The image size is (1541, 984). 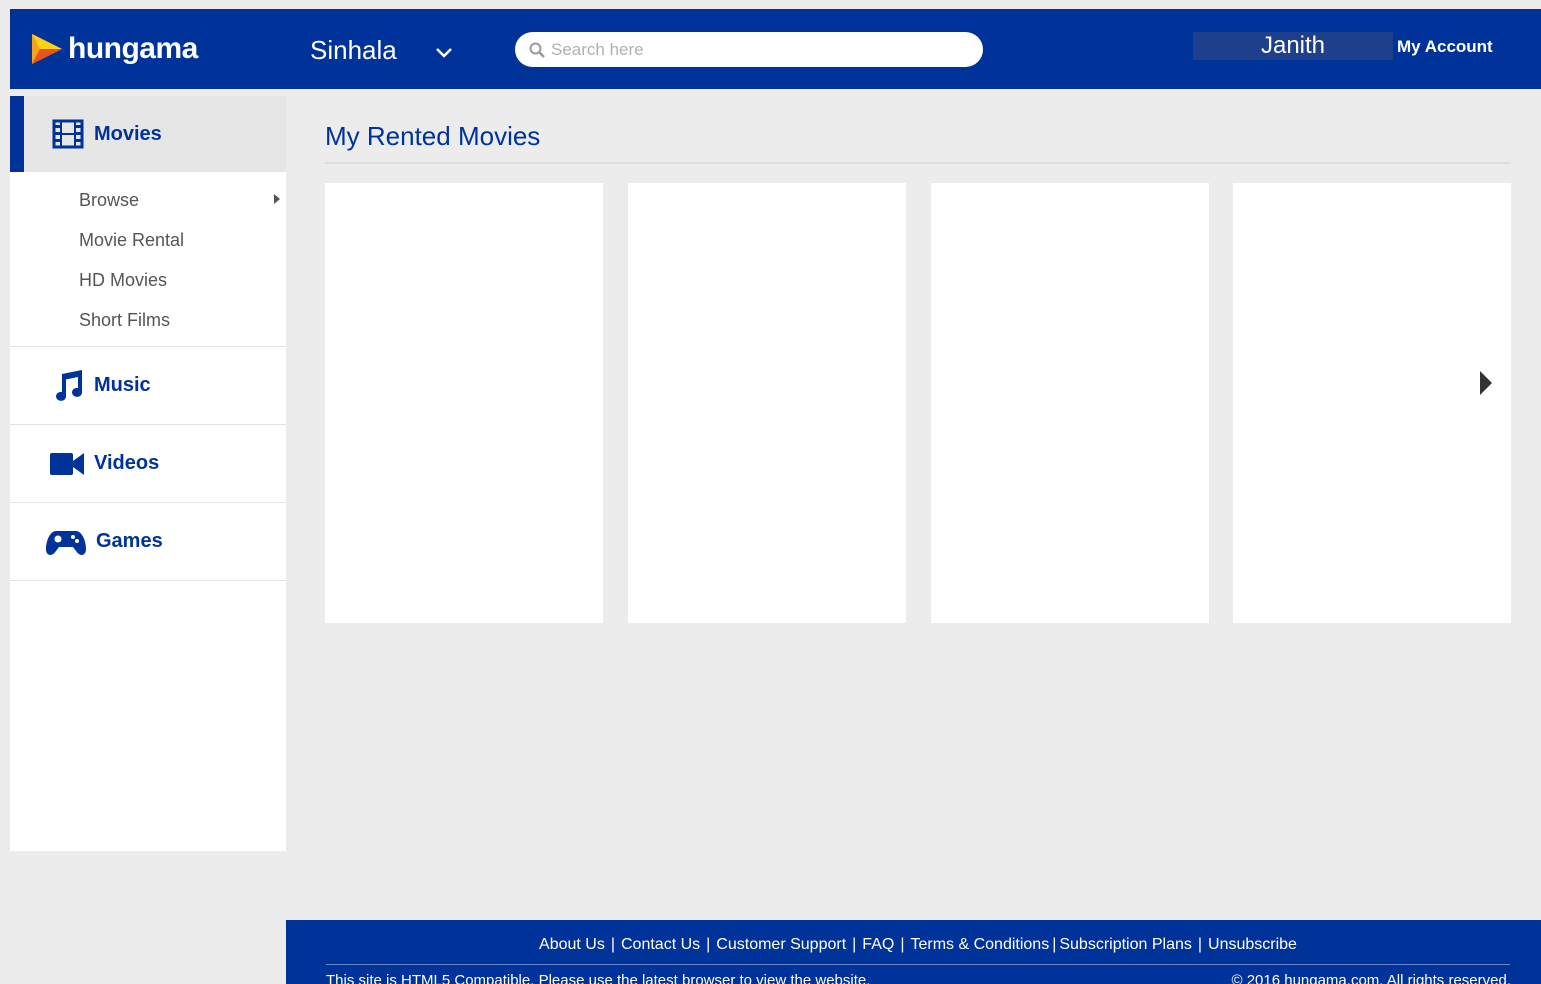 I want to click on top-header: hungama Sinhala Janith My Account, so click(x=775, y=49).